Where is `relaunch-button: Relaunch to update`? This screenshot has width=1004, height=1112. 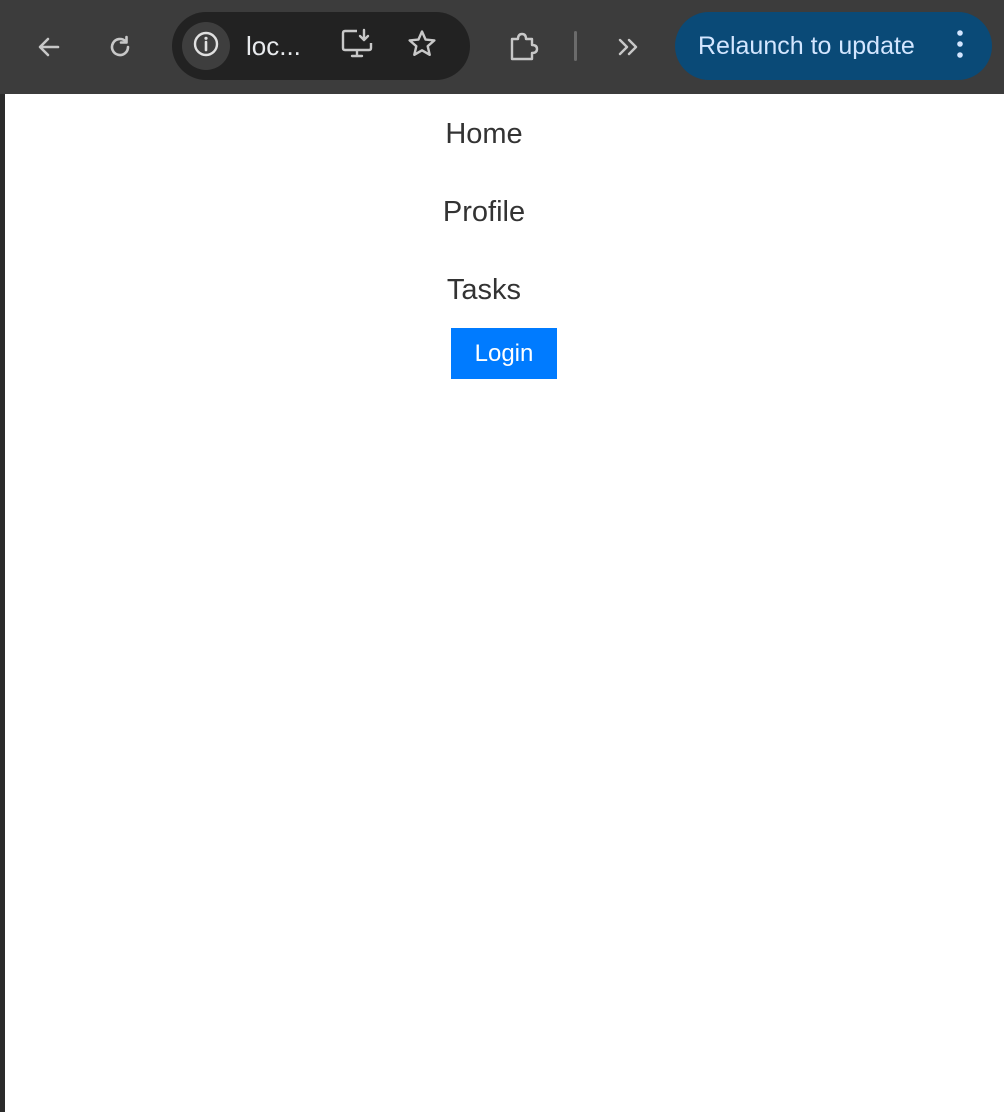
relaunch-button: Relaunch to update is located at coordinates (833, 46).